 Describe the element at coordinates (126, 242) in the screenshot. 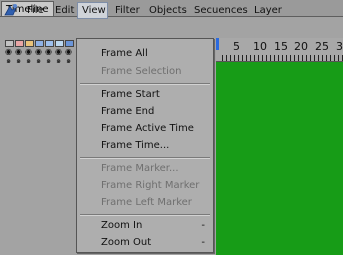

I see `menu-item-label: Zoom Out` at that location.